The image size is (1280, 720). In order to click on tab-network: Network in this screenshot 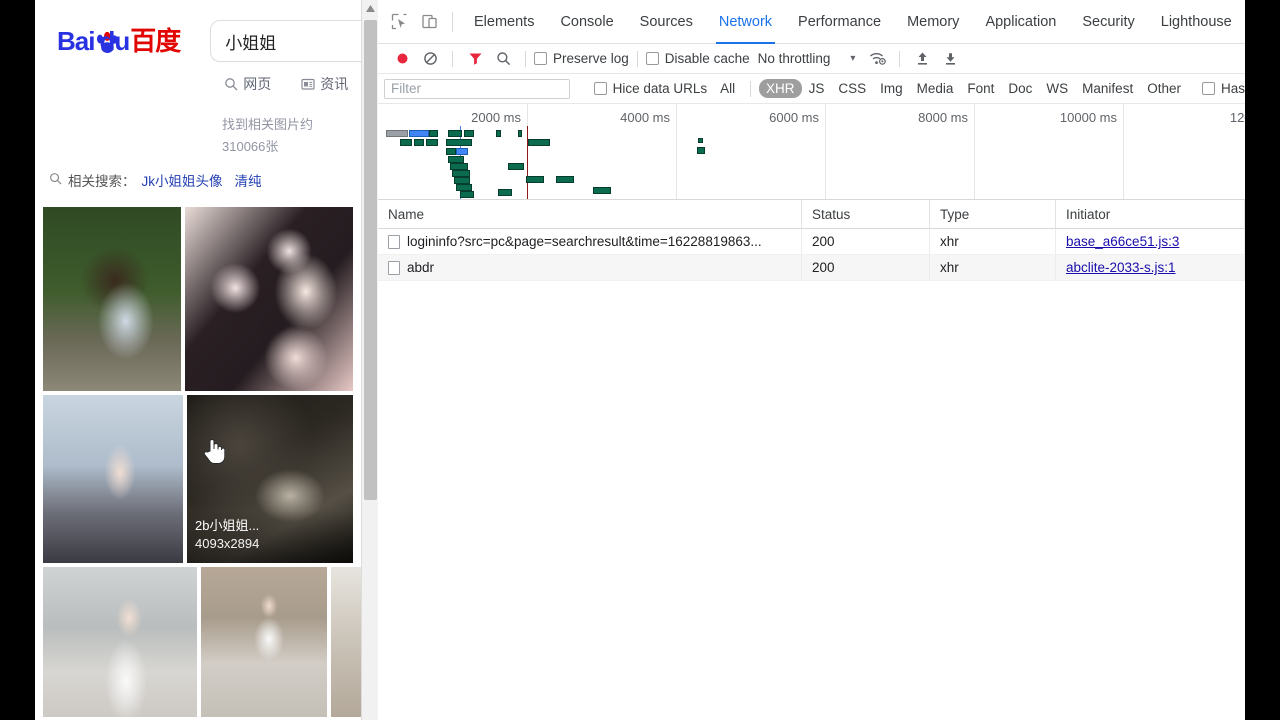, I will do `click(745, 22)`.